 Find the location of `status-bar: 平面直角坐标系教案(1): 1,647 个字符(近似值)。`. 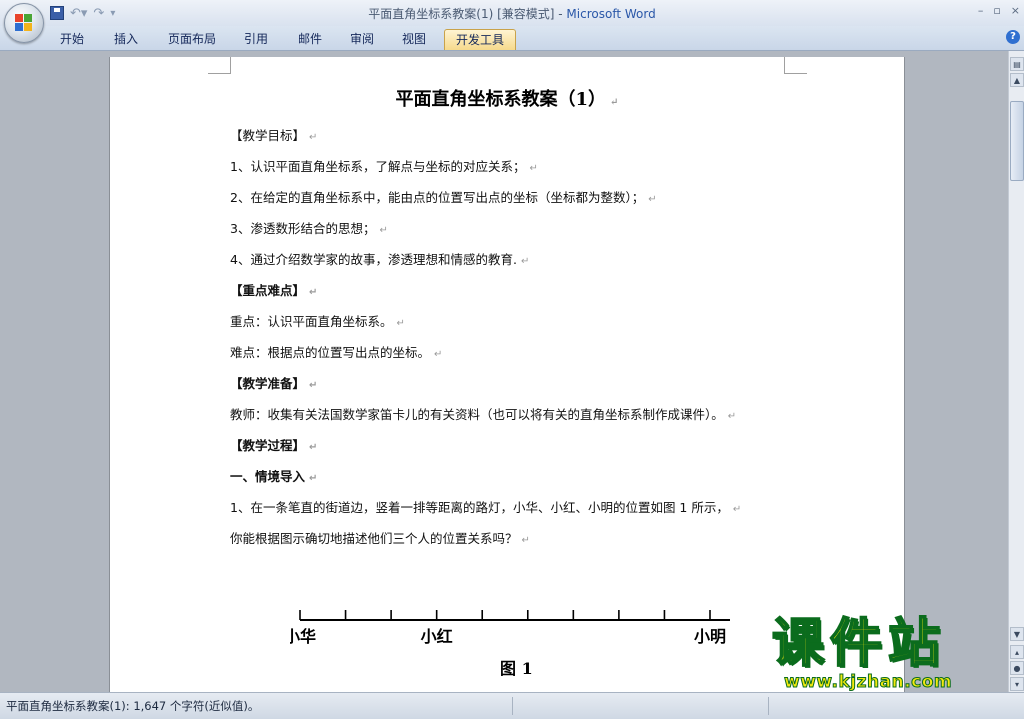

status-bar: 平面直角坐标系教案(1): 1,647 个字符(近似值)。 is located at coordinates (512, 705).